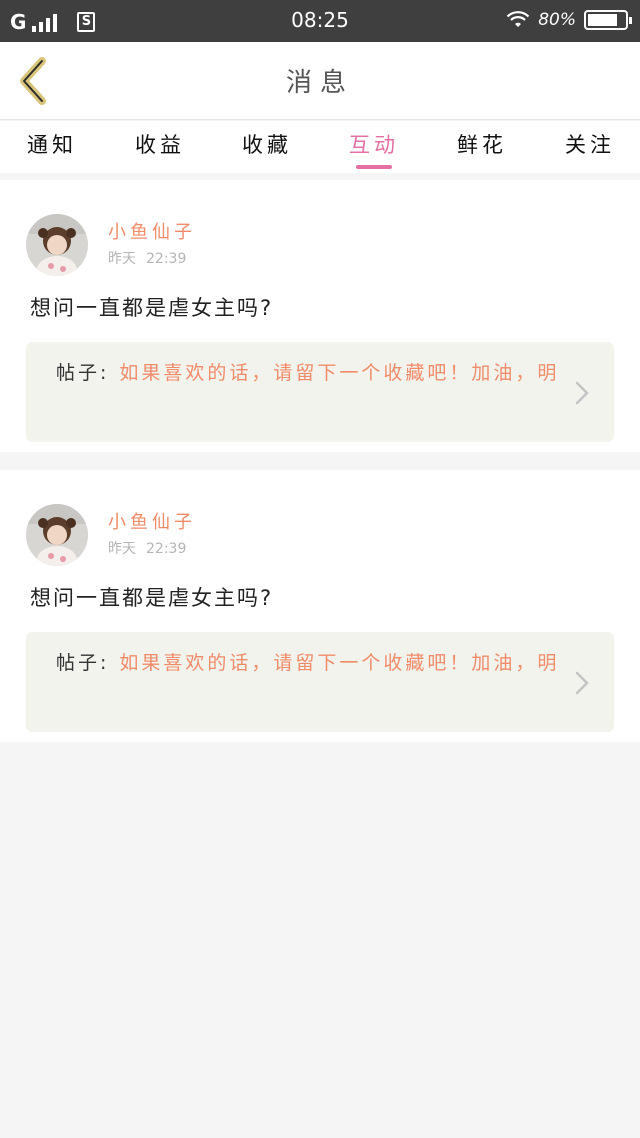 Image resolution: width=640 pixels, height=1138 pixels. I want to click on status-right: 80%, so click(569, 20).